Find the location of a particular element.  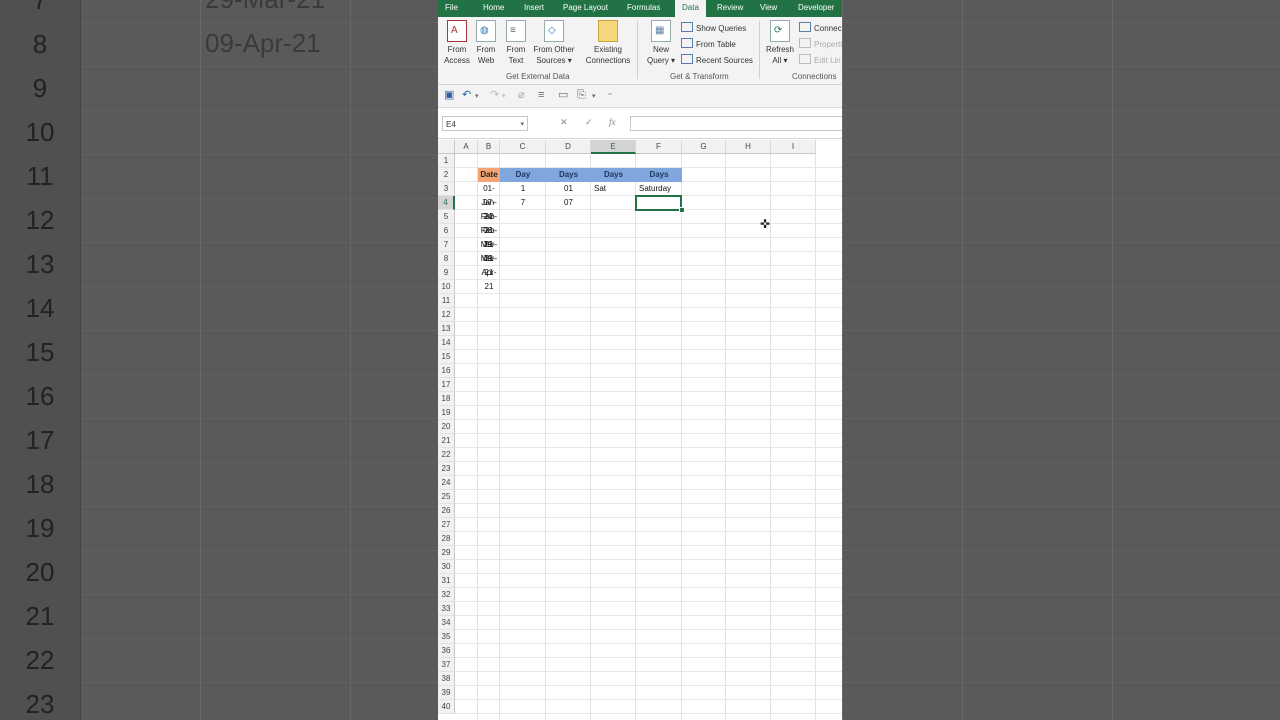

touch-dropdown-icon: ▾ is located at coordinates (594, 97).